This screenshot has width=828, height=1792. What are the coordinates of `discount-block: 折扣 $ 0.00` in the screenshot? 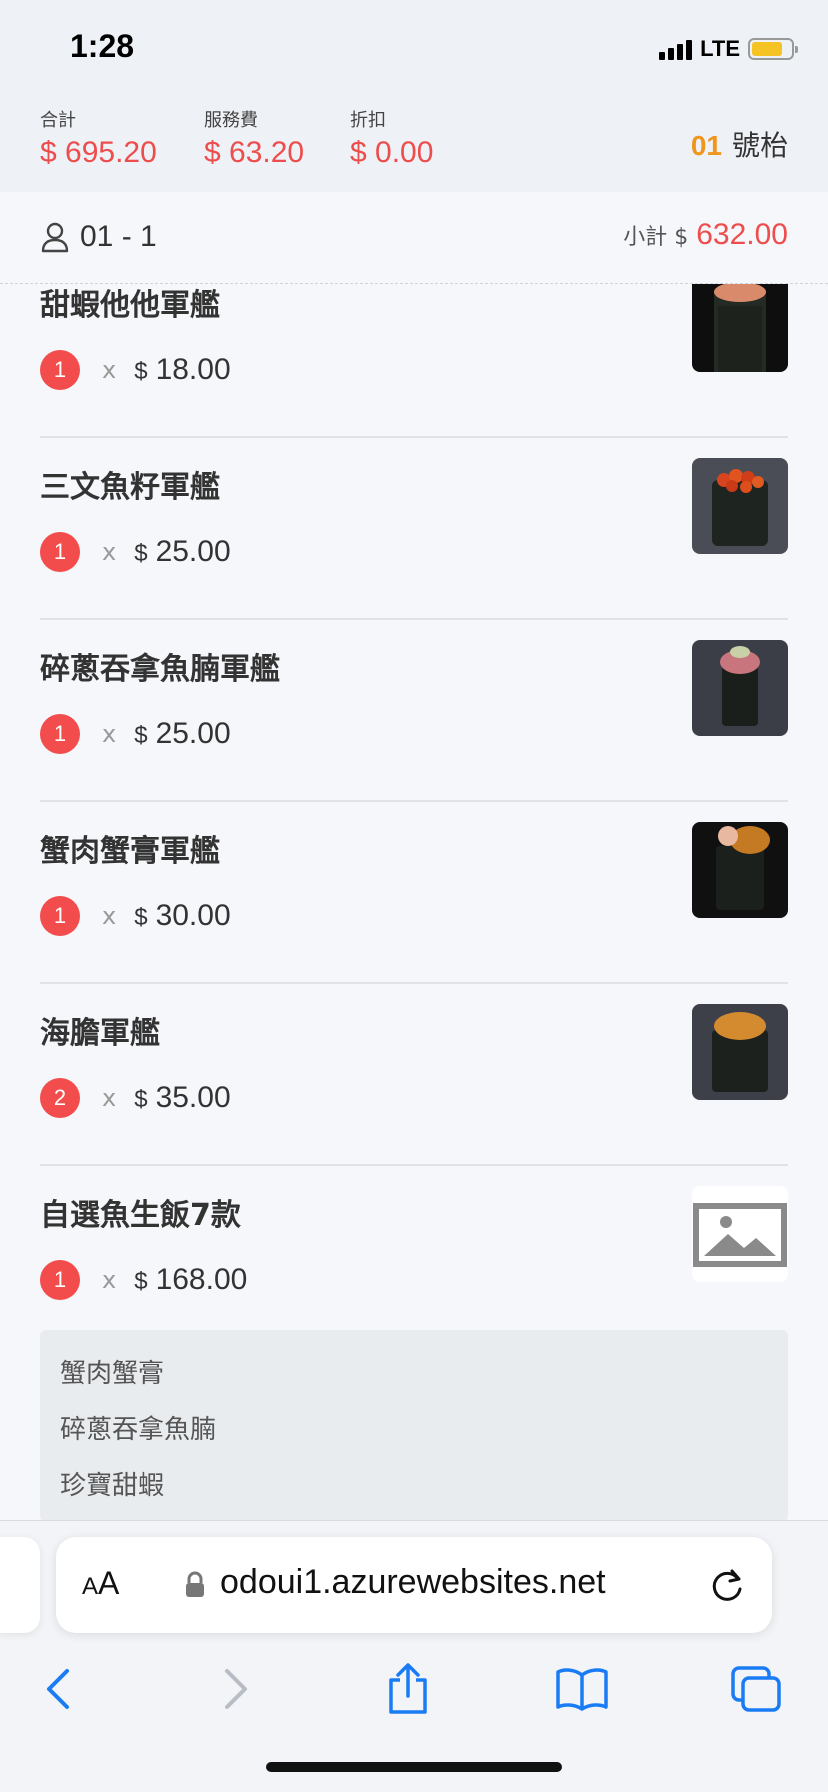 It's located at (391, 138).